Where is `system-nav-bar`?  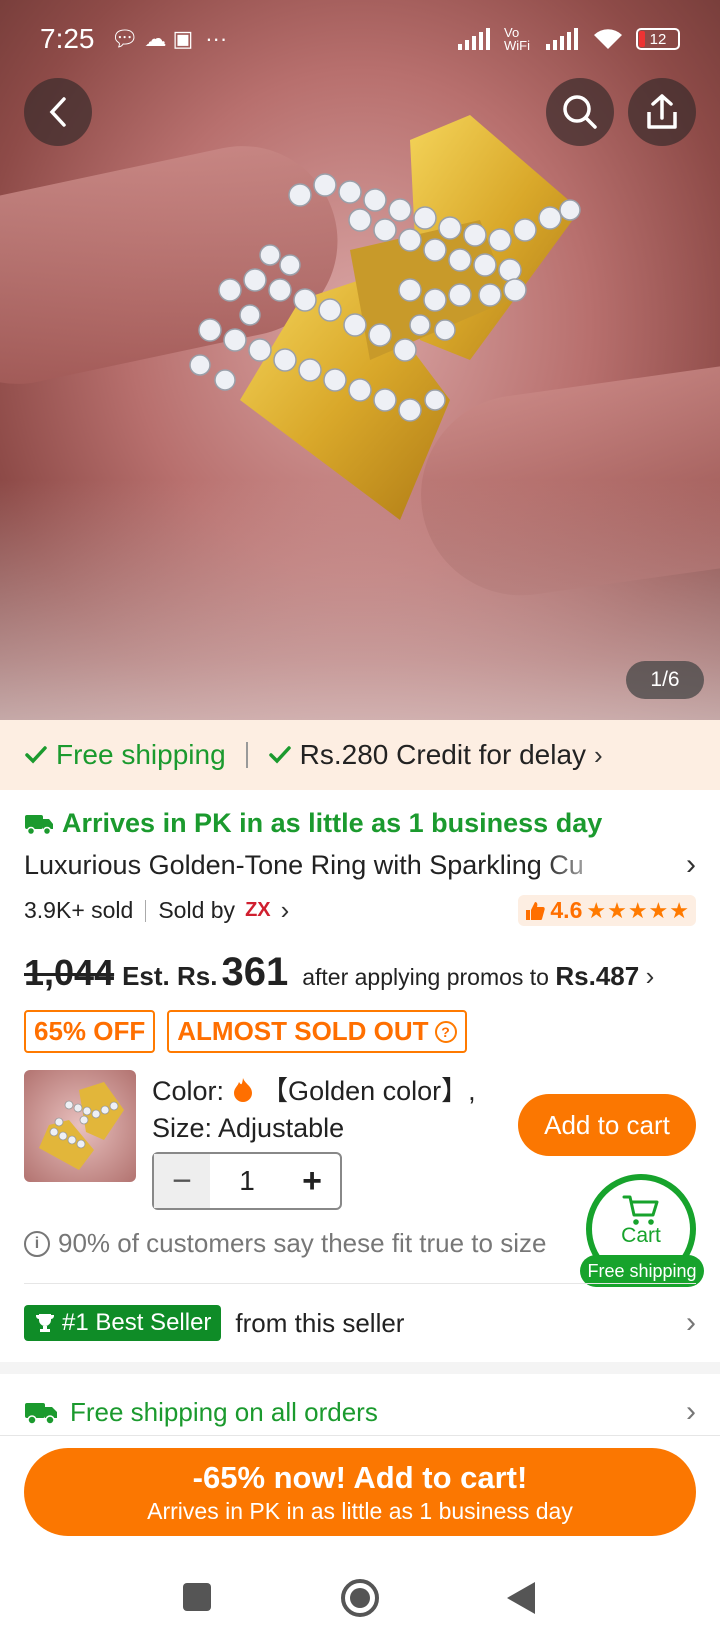 system-nav-bar is located at coordinates (360, 1598).